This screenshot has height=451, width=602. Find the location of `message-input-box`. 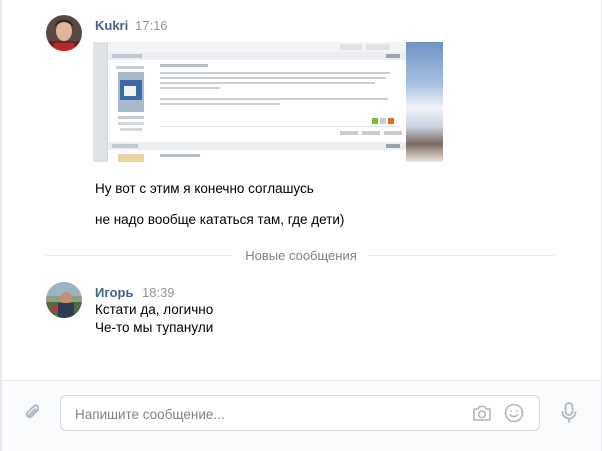

message-input-box is located at coordinates (300, 413).